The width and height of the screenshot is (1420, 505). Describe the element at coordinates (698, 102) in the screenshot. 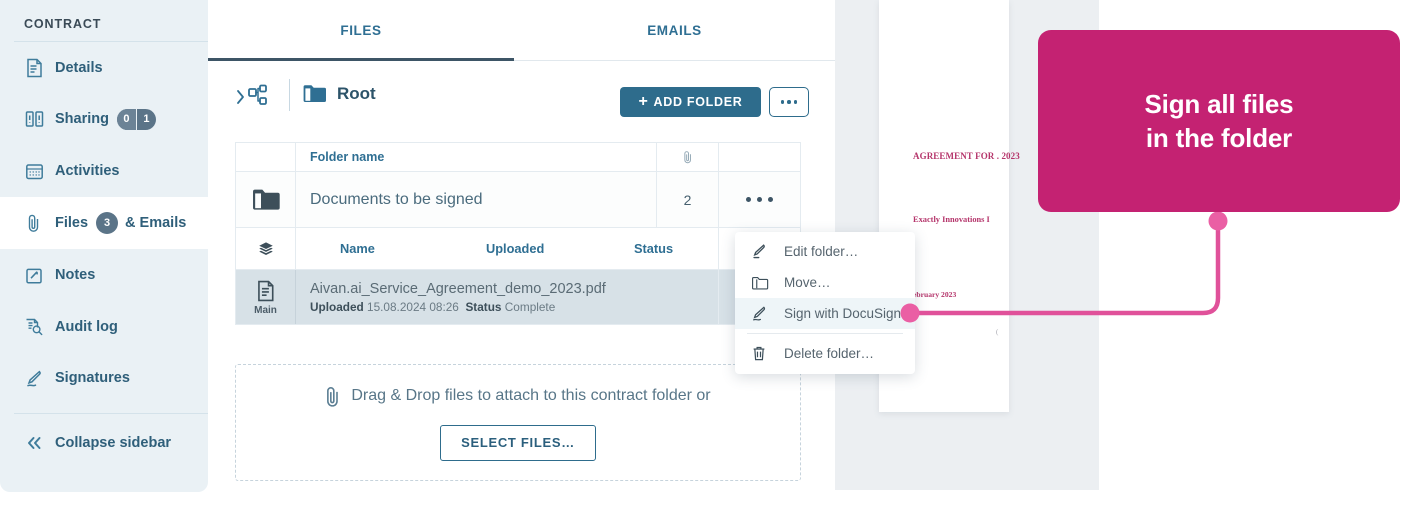

I see `add-folder-label: ADD FOLDER` at that location.